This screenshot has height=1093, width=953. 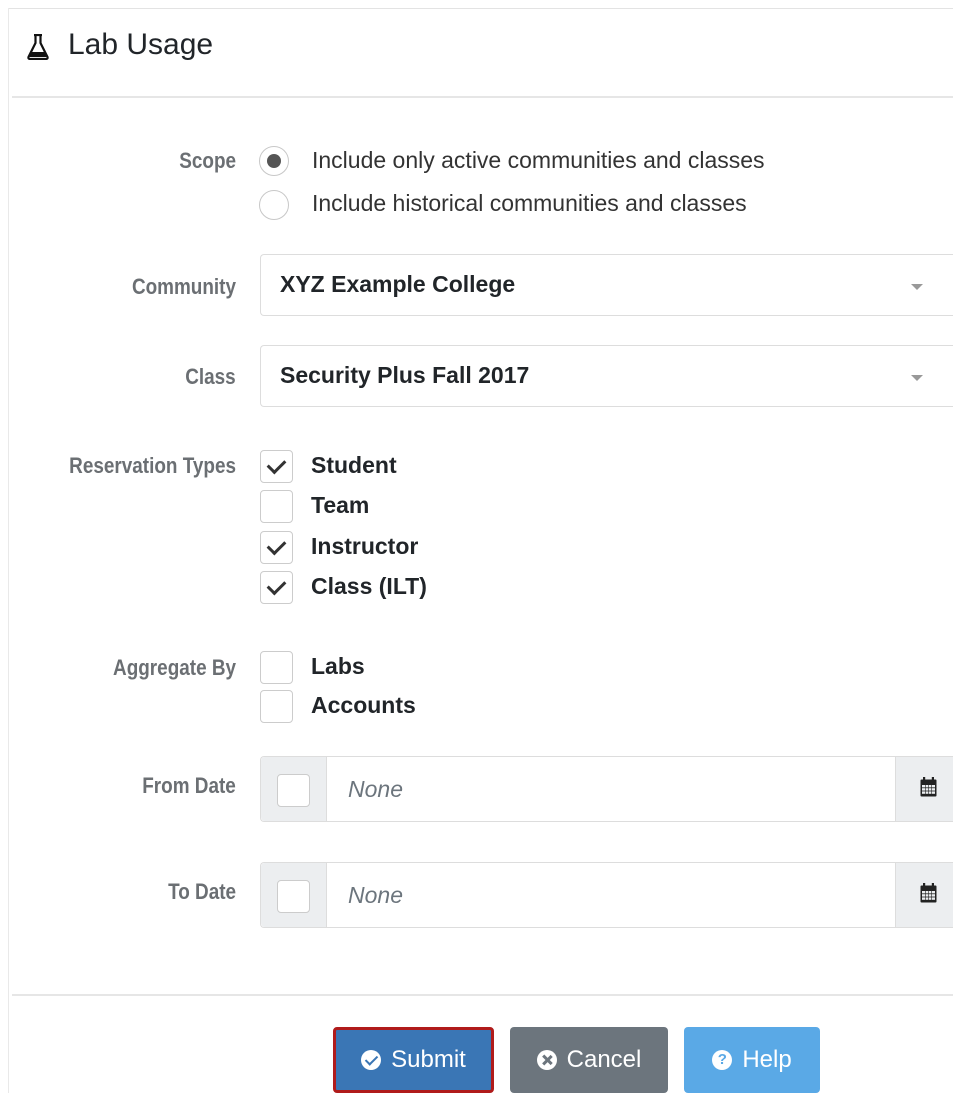 What do you see at coordinates (369, 586) in the screenshot?
I see `class-ilt-checkbox-label: Class (ILT)` at bounding box center [369, 586].